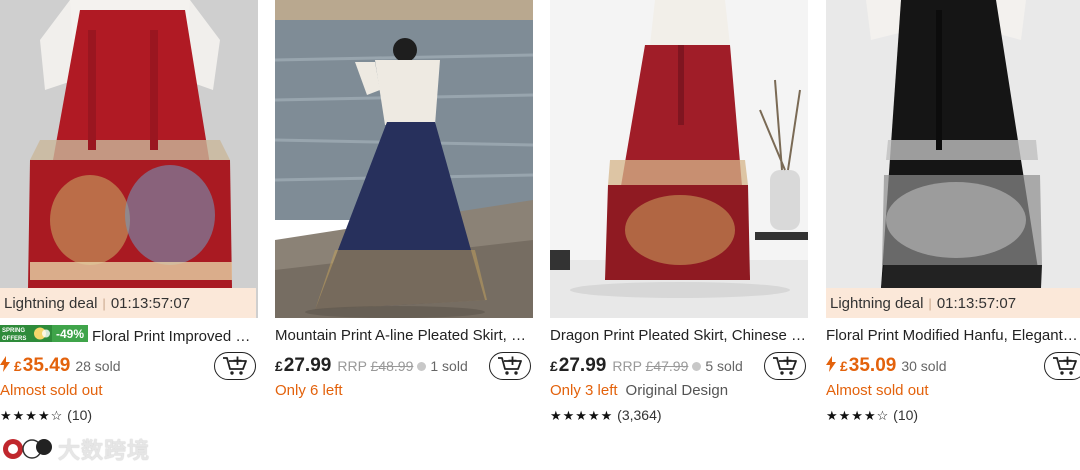 This screenshot has height=470, width=1080. What do you see at coordinates (375, 366) in the screenshot?
I see `rrp: RRP £48.99` at bounding box center [375, 366].